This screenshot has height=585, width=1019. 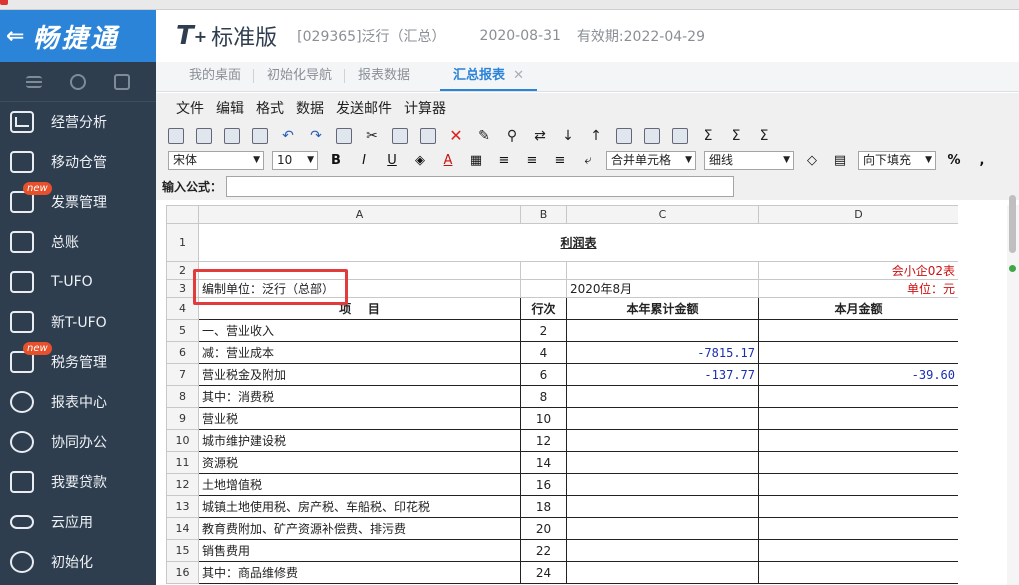 I want to click on item-cell: 销售费用, so click(x=359, y=550).